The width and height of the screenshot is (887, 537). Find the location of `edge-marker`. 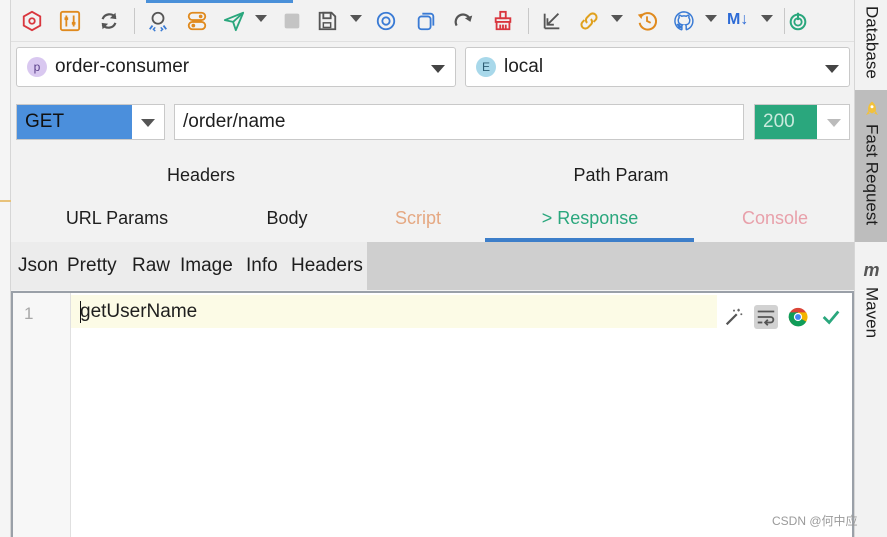

edge-marker is located at coordinates (5, 201).